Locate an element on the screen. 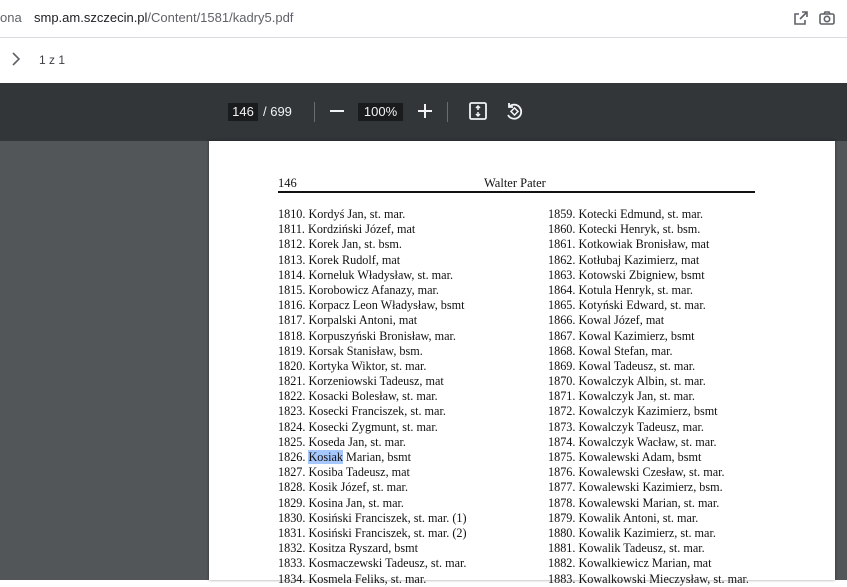 The width and height of the screenshot is (847, 587). entry-text: Kotecki Edmund, st. mar. is located at coordinates (641, 214).